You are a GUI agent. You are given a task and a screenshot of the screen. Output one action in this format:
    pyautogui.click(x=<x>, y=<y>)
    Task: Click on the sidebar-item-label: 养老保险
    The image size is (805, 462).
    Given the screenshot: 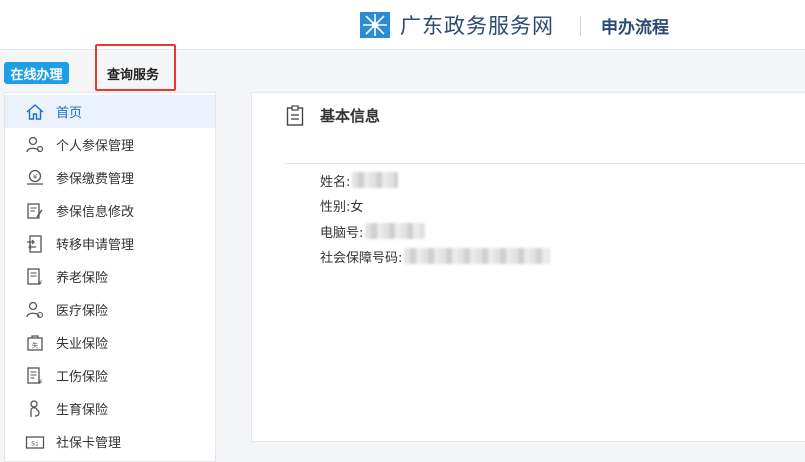 What is the action you would take?
    pyautogui.click(x=82, y=278)
    